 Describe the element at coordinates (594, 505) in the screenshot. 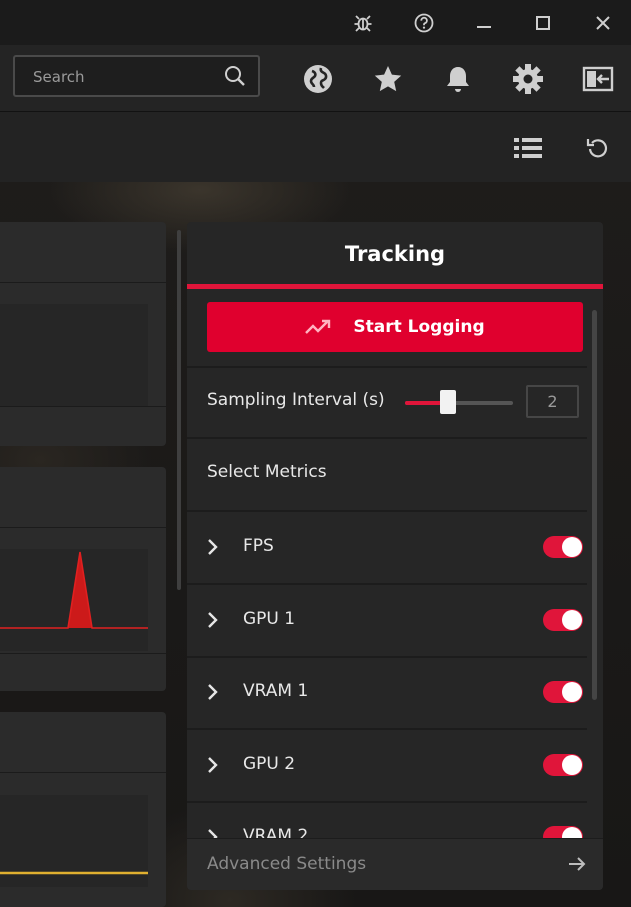

I see `panel-scrollbar` at that location.